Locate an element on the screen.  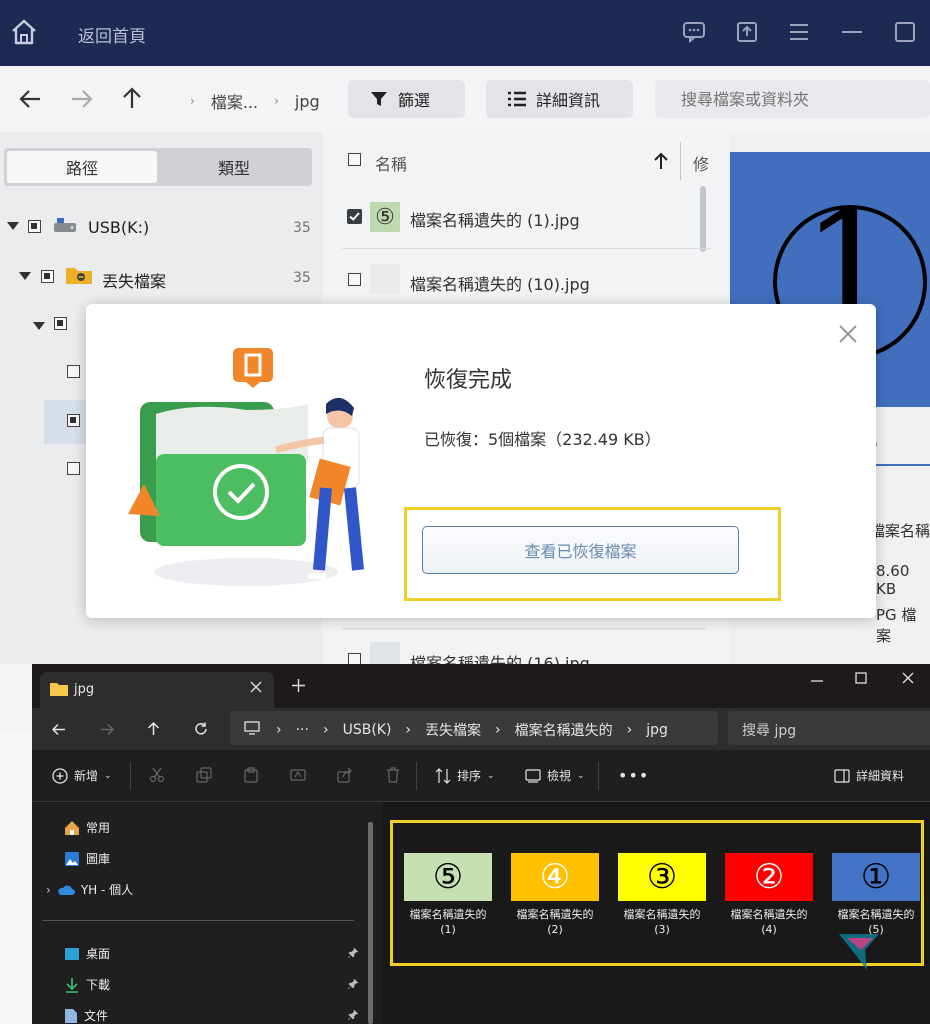
sidebar-scrollbar is located at coordinates (370, 923).